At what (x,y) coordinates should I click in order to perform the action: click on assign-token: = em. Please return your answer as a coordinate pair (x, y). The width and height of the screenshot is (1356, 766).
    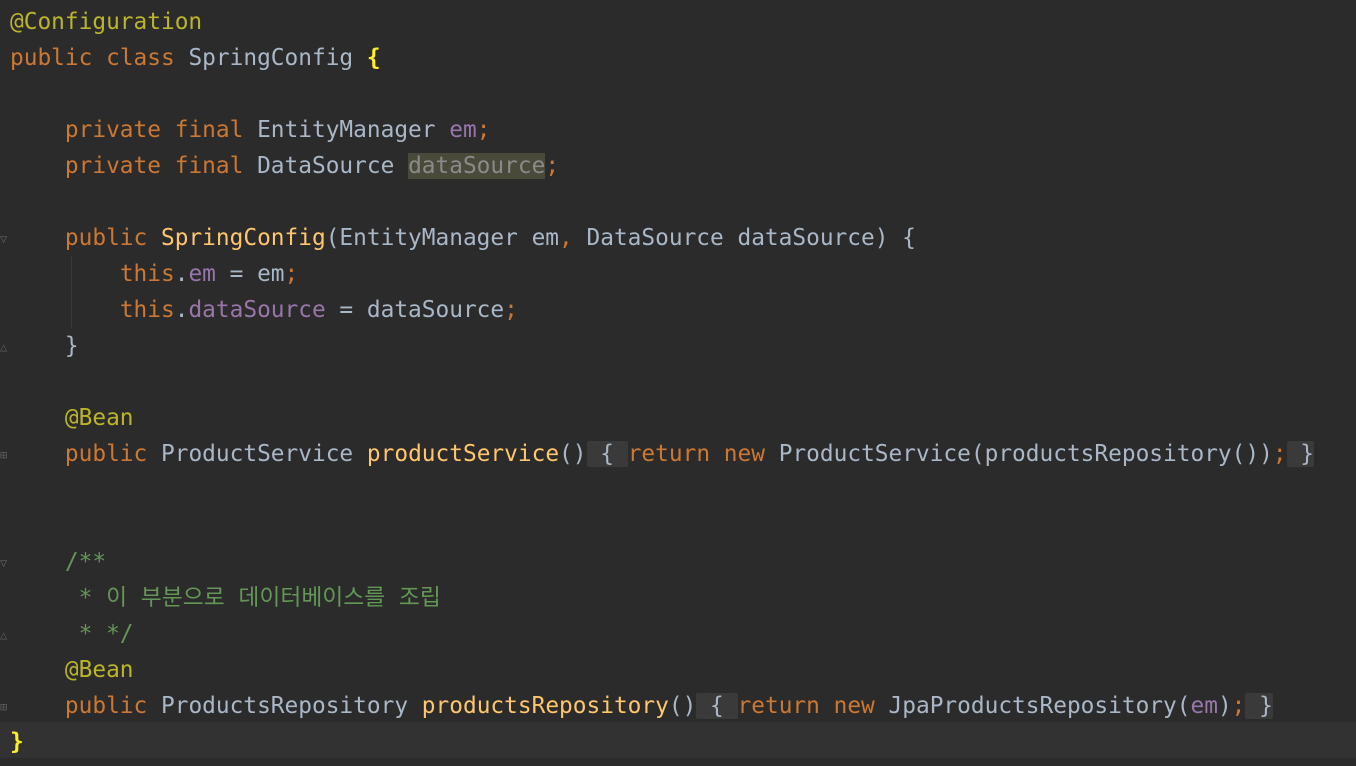
    Looking at the image, I should click on (250, 274).